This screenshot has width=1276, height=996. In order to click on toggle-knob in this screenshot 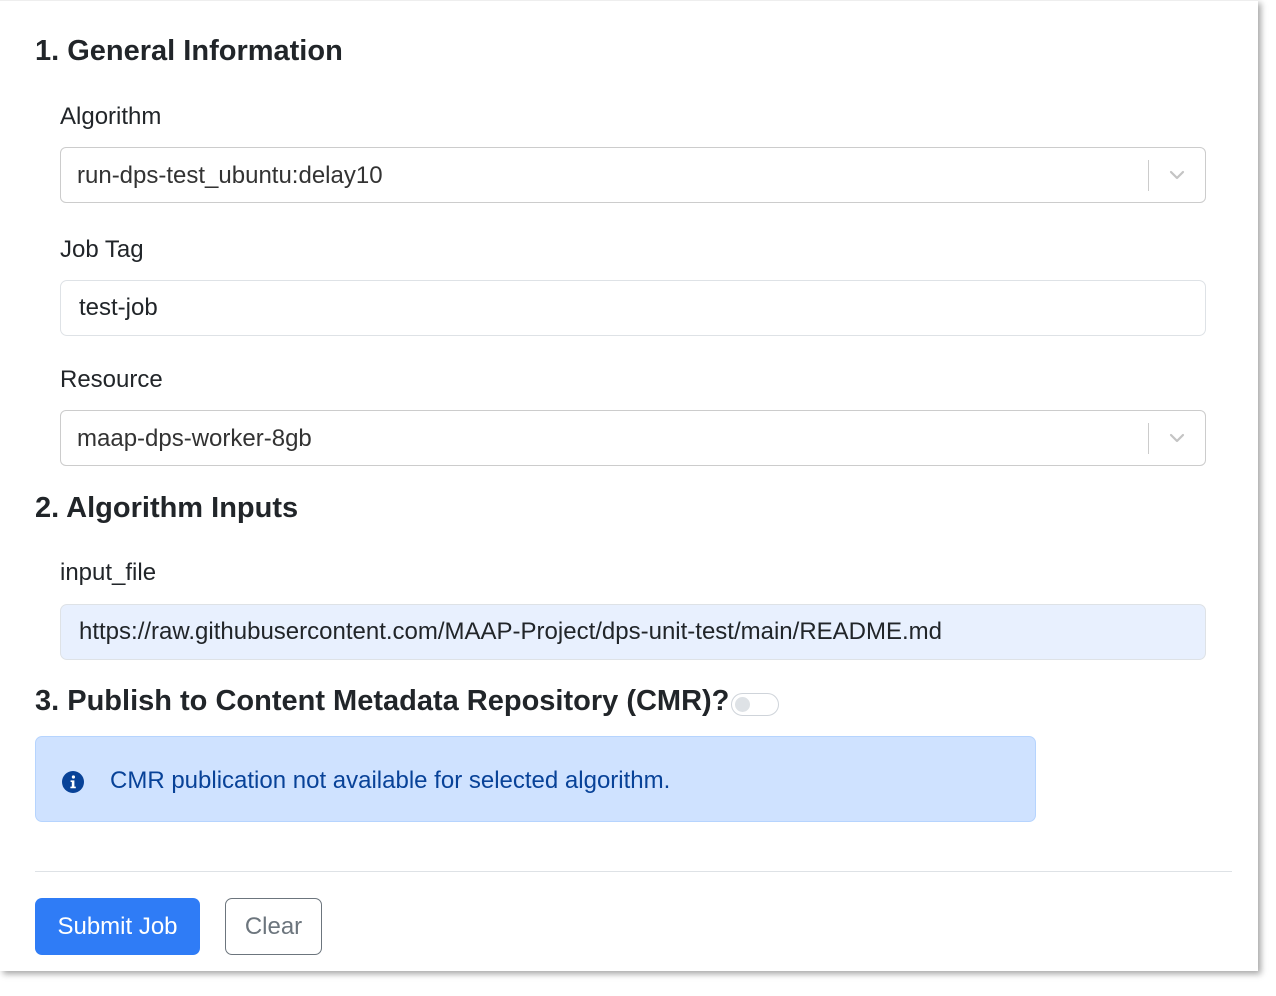, I will do `click(743, 704)`.